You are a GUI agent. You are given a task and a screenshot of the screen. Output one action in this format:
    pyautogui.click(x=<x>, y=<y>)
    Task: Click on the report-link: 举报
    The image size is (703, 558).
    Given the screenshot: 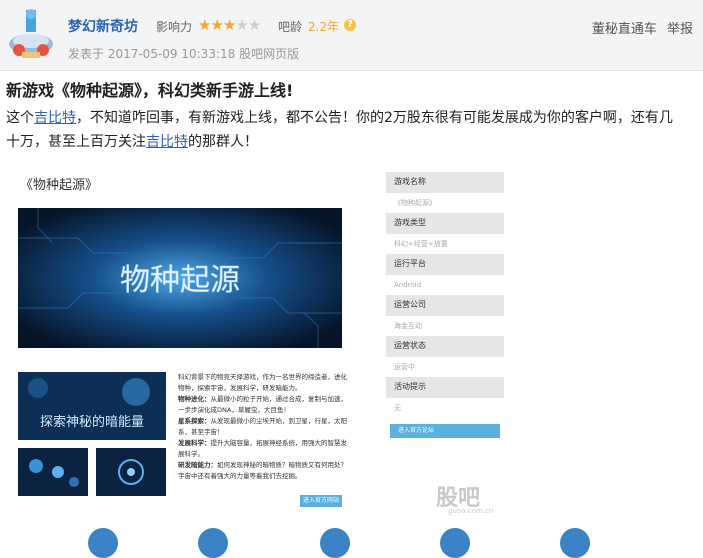 What is the action you would take?
    pyautogui.click(x=680, y=29)
    